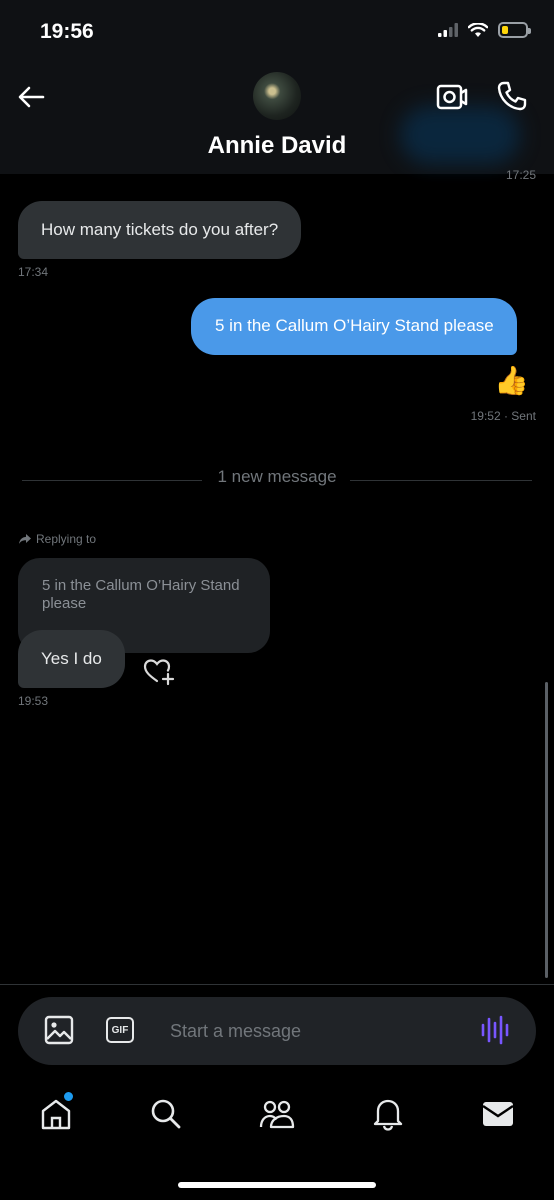  I want to click on status-icons, so click(484, 30).